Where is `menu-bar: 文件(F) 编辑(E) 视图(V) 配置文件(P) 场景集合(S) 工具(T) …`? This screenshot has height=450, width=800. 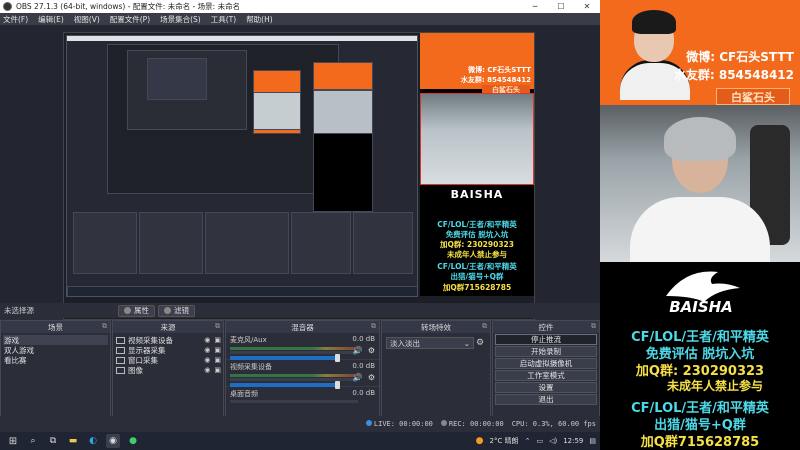
menu-bar: 文件(F) 编辑(E) 视图(V) 配置文件(P) 场景集合(S) 工具(T) … is located at coordinates (300, 19).